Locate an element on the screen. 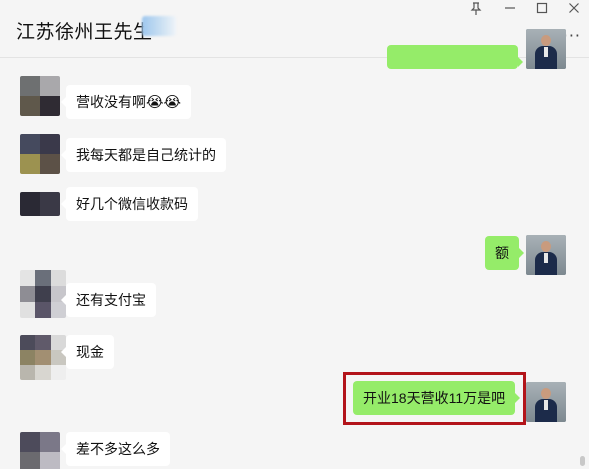  message-bubble-outgoing: 额 is located at coordinates (504, 253).